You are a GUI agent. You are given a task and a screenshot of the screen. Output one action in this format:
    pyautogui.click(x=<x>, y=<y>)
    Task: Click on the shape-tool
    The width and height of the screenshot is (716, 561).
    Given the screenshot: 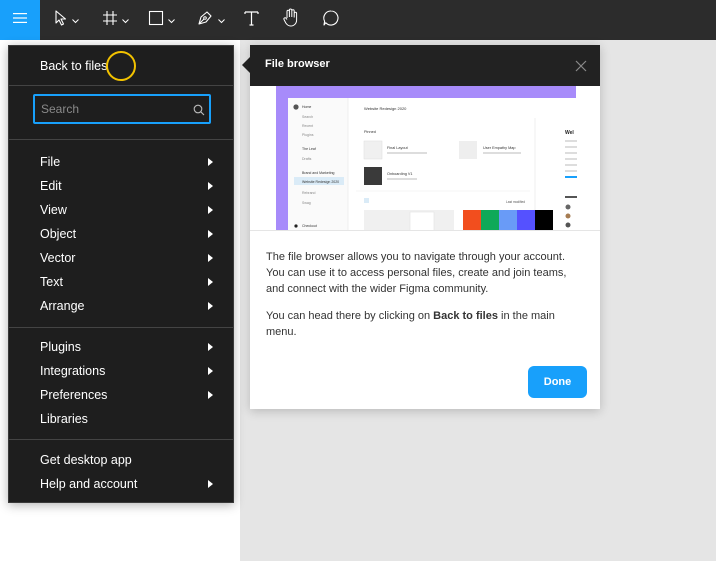 What is the action you would take?
    pyautogui.click(x=161, y=20)
    